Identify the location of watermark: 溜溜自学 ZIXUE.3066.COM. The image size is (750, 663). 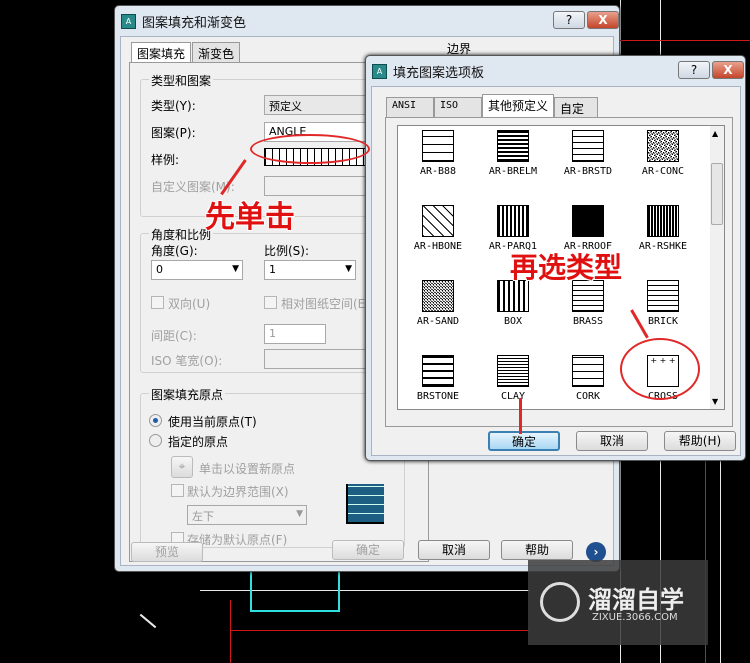
(618, 602).